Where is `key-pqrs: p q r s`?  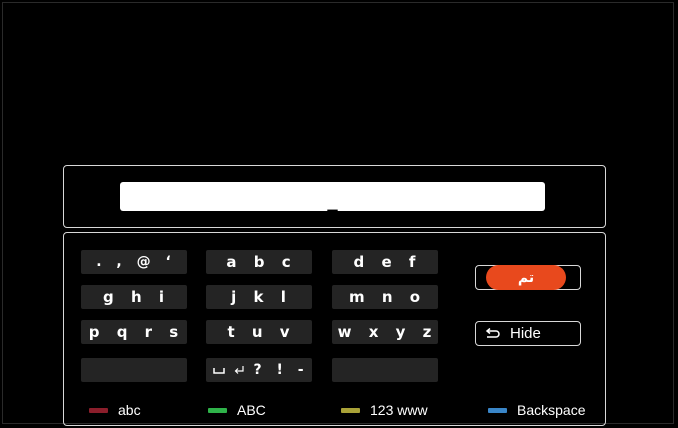 key-pqrs: p q r s is located at coordinates (134, 332).